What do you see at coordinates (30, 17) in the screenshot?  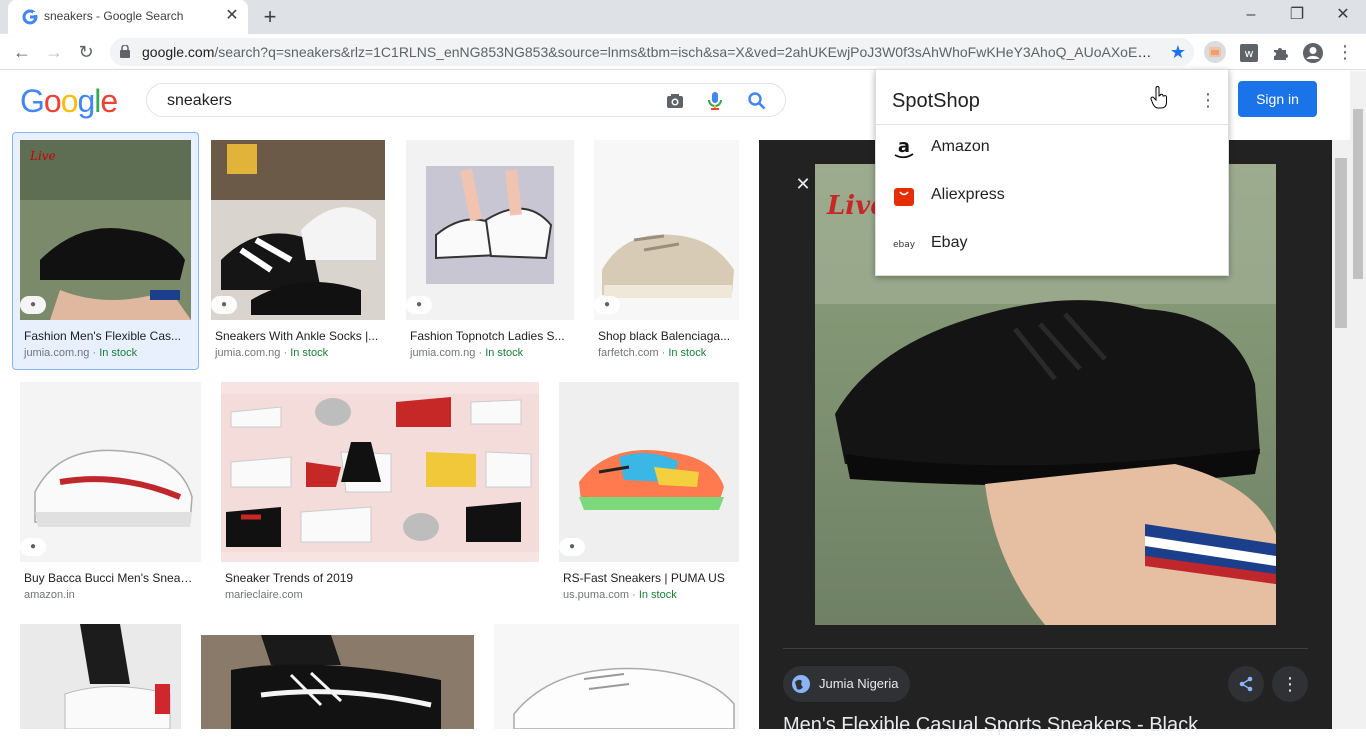 I see `google-favicon-icon` at bounding box center [30, 17].